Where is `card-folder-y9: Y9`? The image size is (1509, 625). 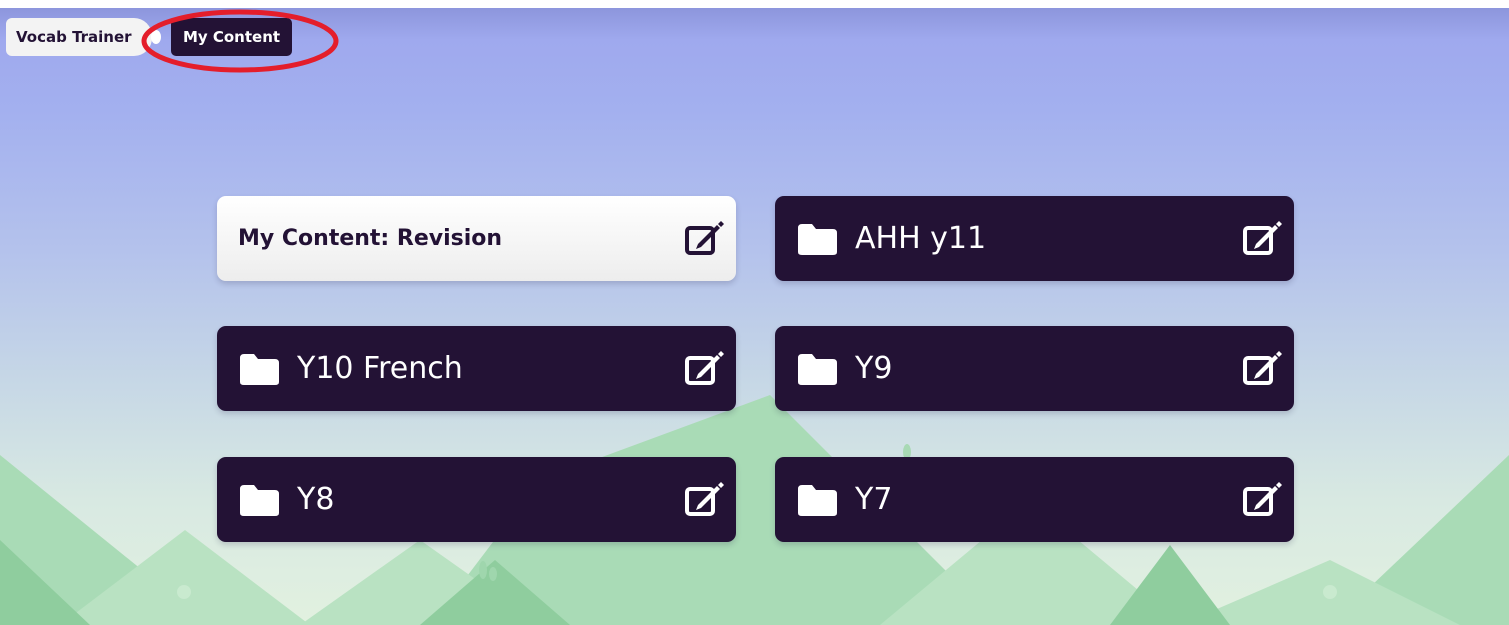
card-folder-y9: Y9 is located at coordinates (1034, 368).